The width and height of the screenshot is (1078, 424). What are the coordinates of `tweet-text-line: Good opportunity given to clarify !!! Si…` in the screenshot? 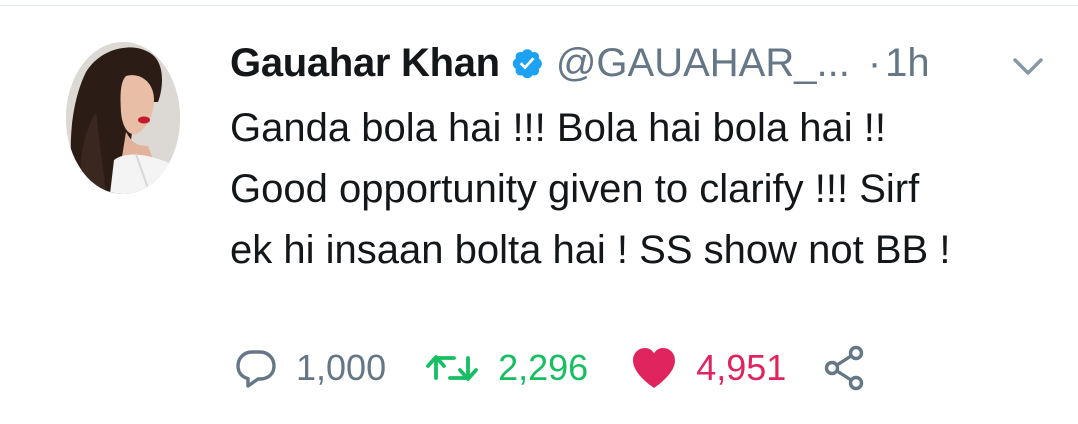 It's located at (575, 189).